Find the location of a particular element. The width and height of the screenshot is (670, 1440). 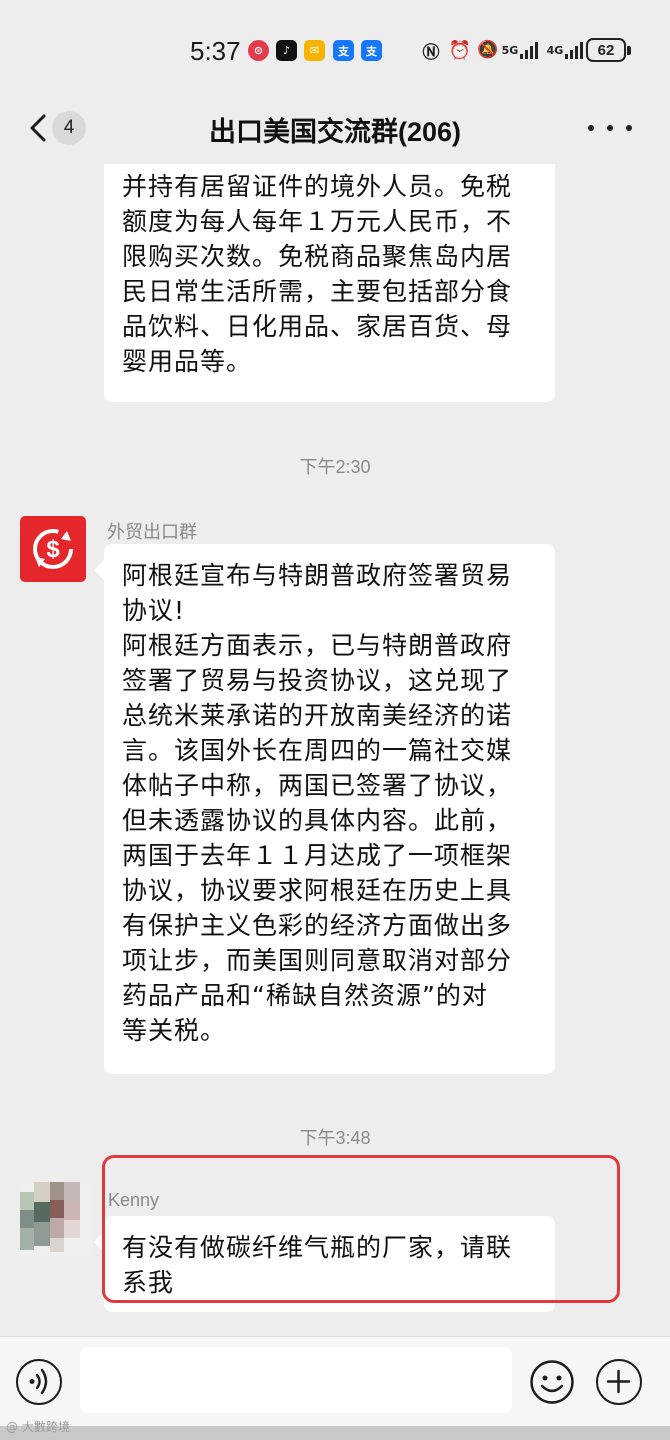

message-text-line: 有保护主义色彩的经济方面做出多 is located at coordinates (317, 925).